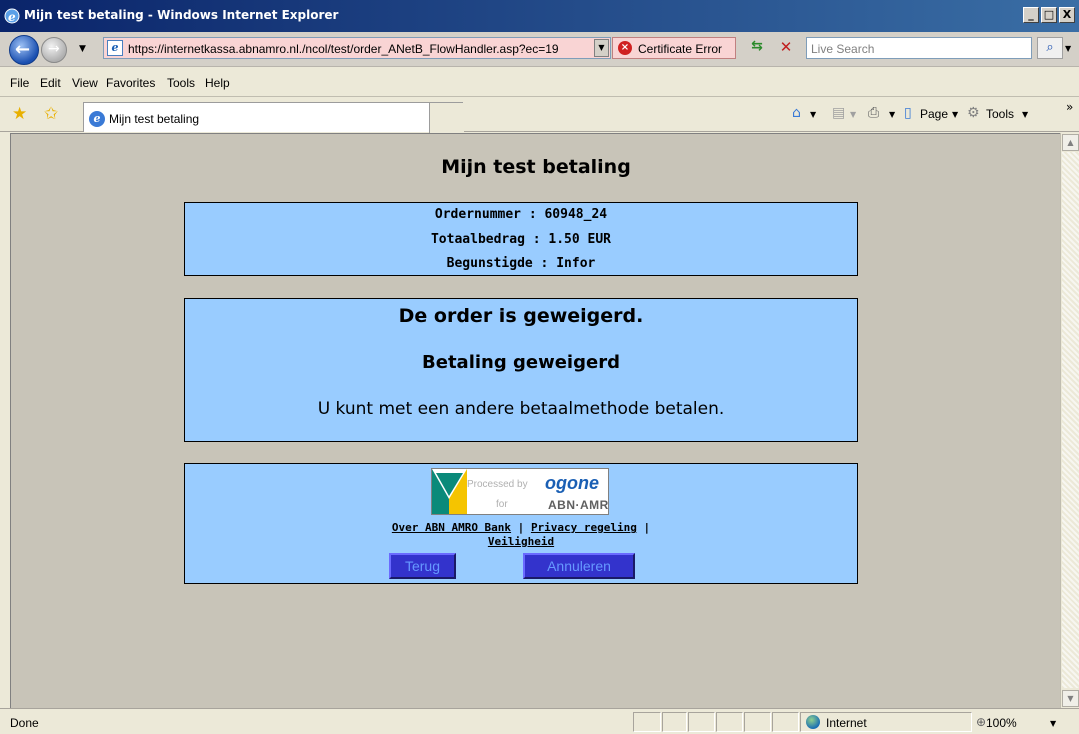 The image size is (1079, 734). I want to click on back-link-button: Terug, so click(422, 566).